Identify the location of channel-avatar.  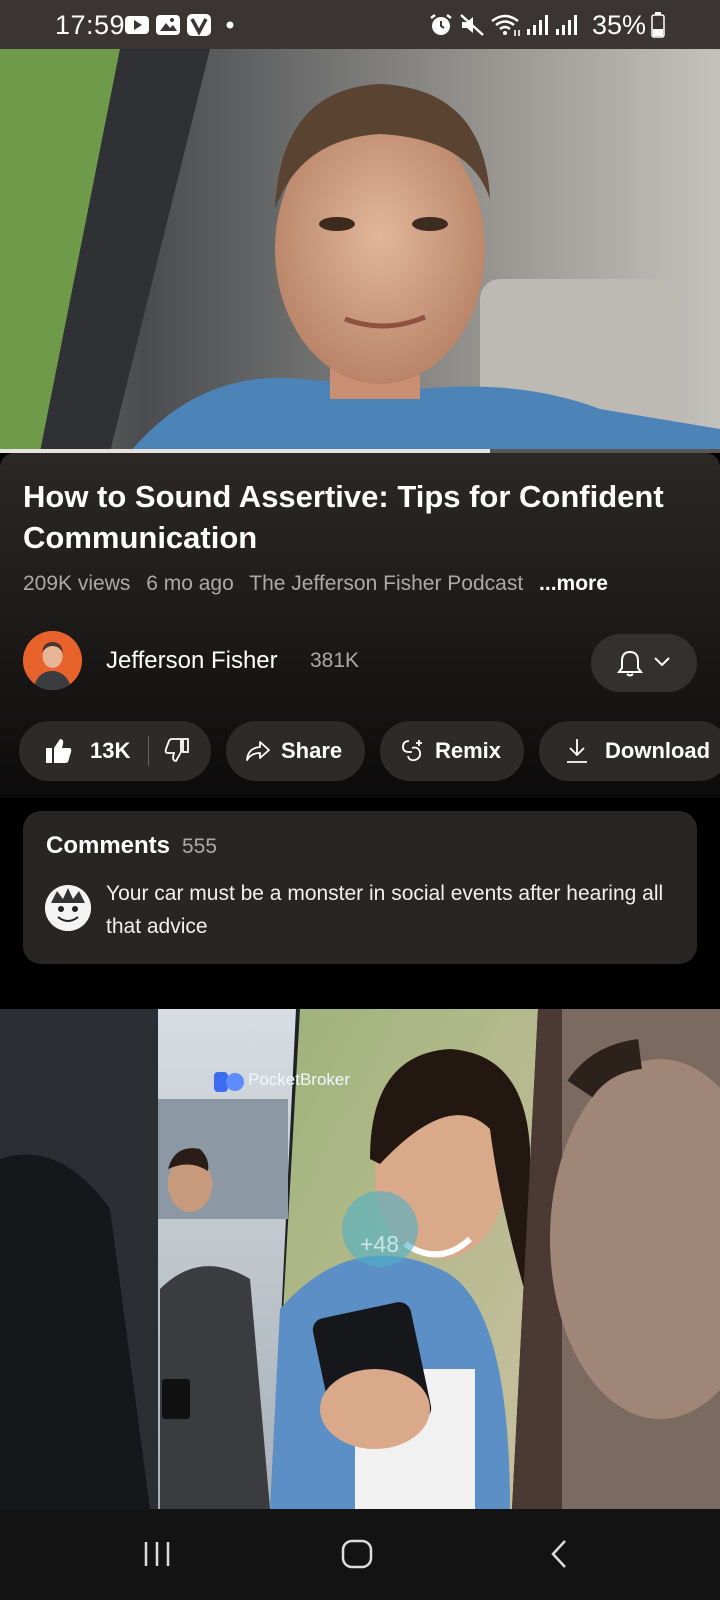
(52, 660).